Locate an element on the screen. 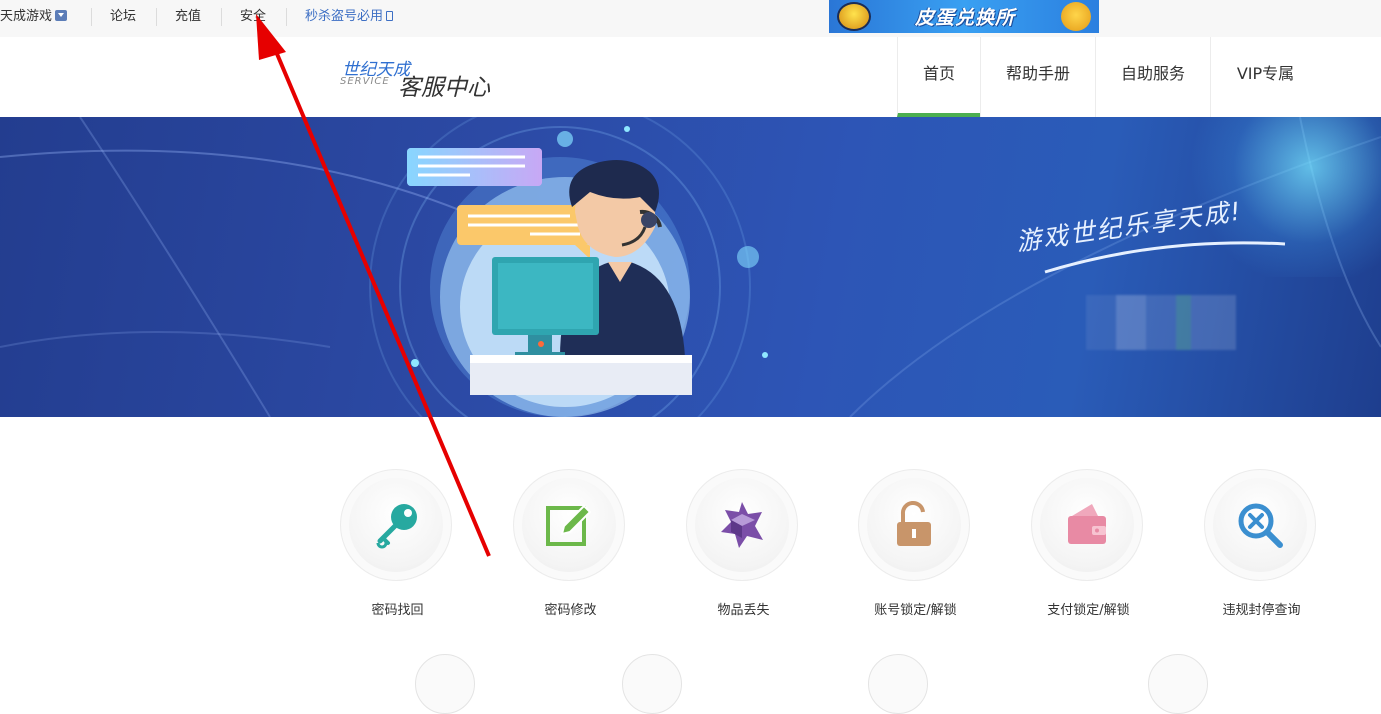  ad-banner-text: 皮蛋兑换所 is located at coordinates (965, 18).